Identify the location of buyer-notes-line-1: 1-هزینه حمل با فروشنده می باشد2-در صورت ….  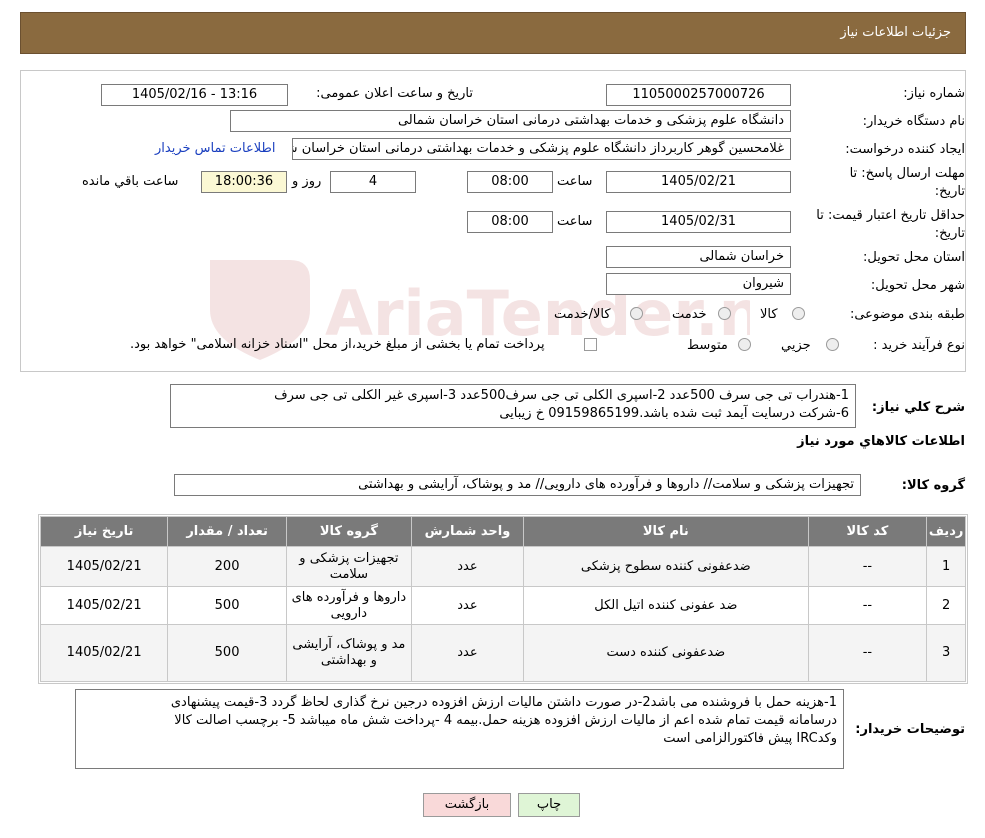
(503, 702).